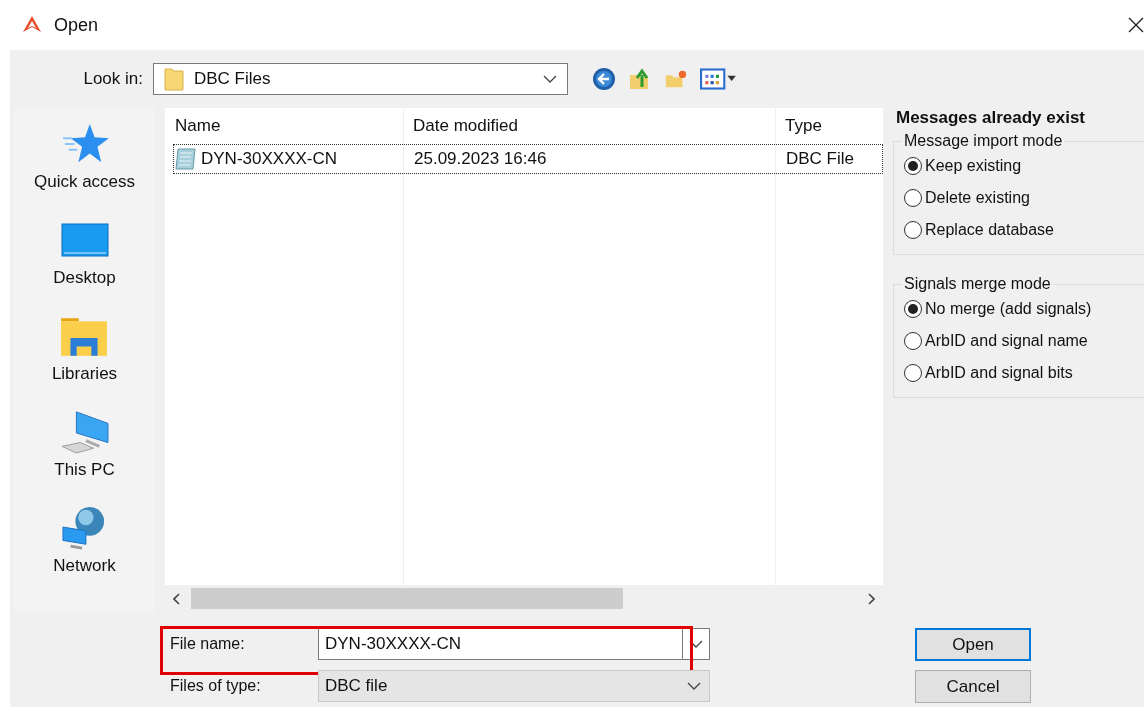 This screenshot has width=1144, height=707. What do you see at coordinates (514, 686) in the screenshot?
I see `file-type-dropdown: DBC file` at bounding box center [514, 686].